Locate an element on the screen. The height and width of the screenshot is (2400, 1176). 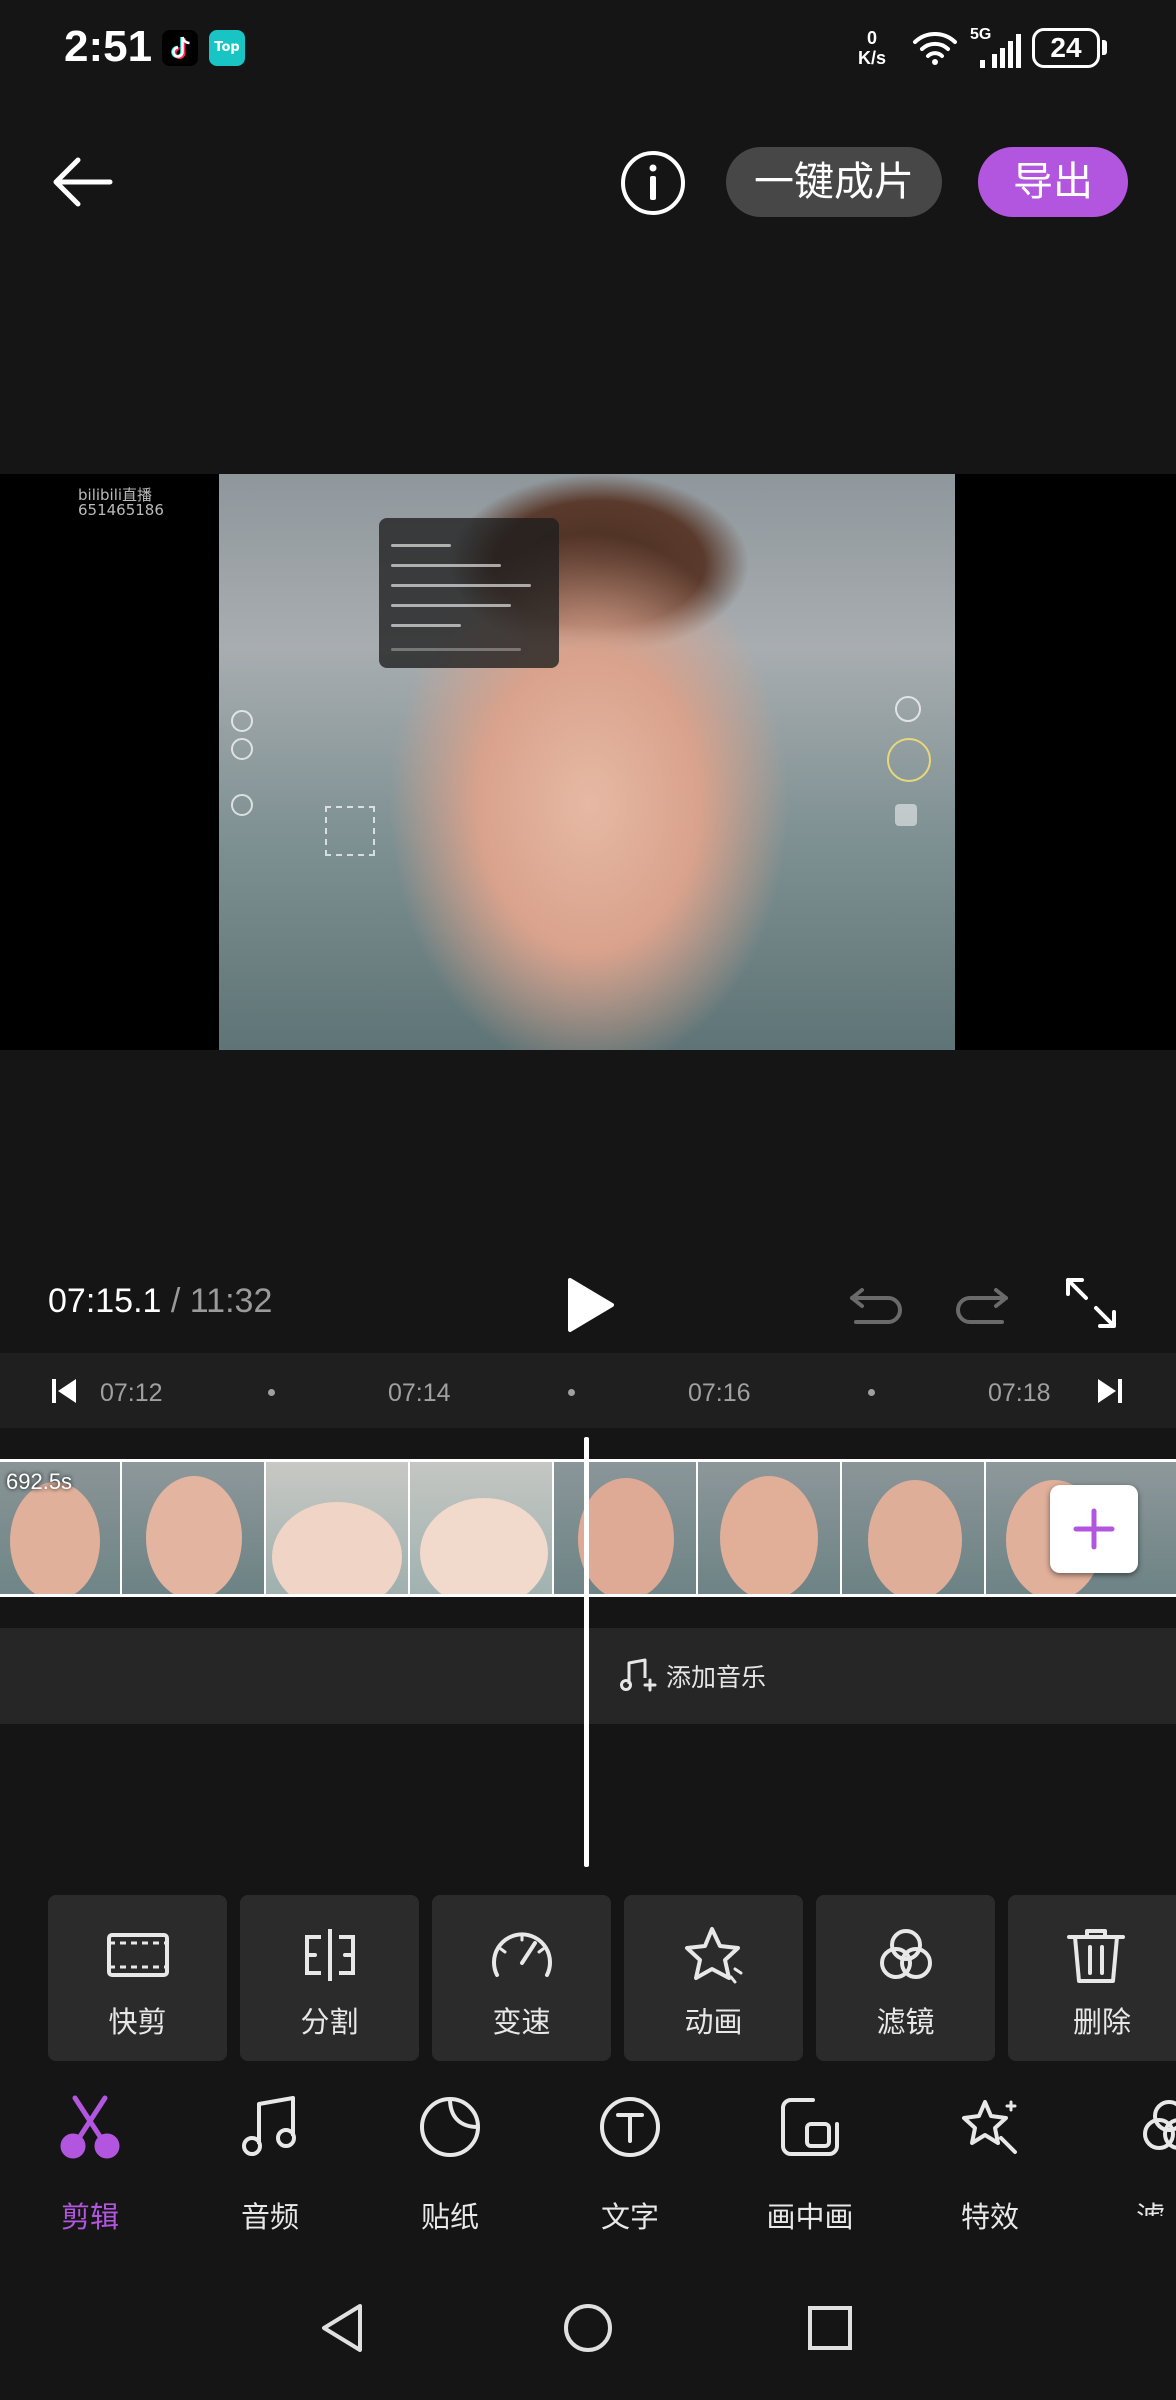
tool-speed: 变速 is located at coordinates (521, 1978).